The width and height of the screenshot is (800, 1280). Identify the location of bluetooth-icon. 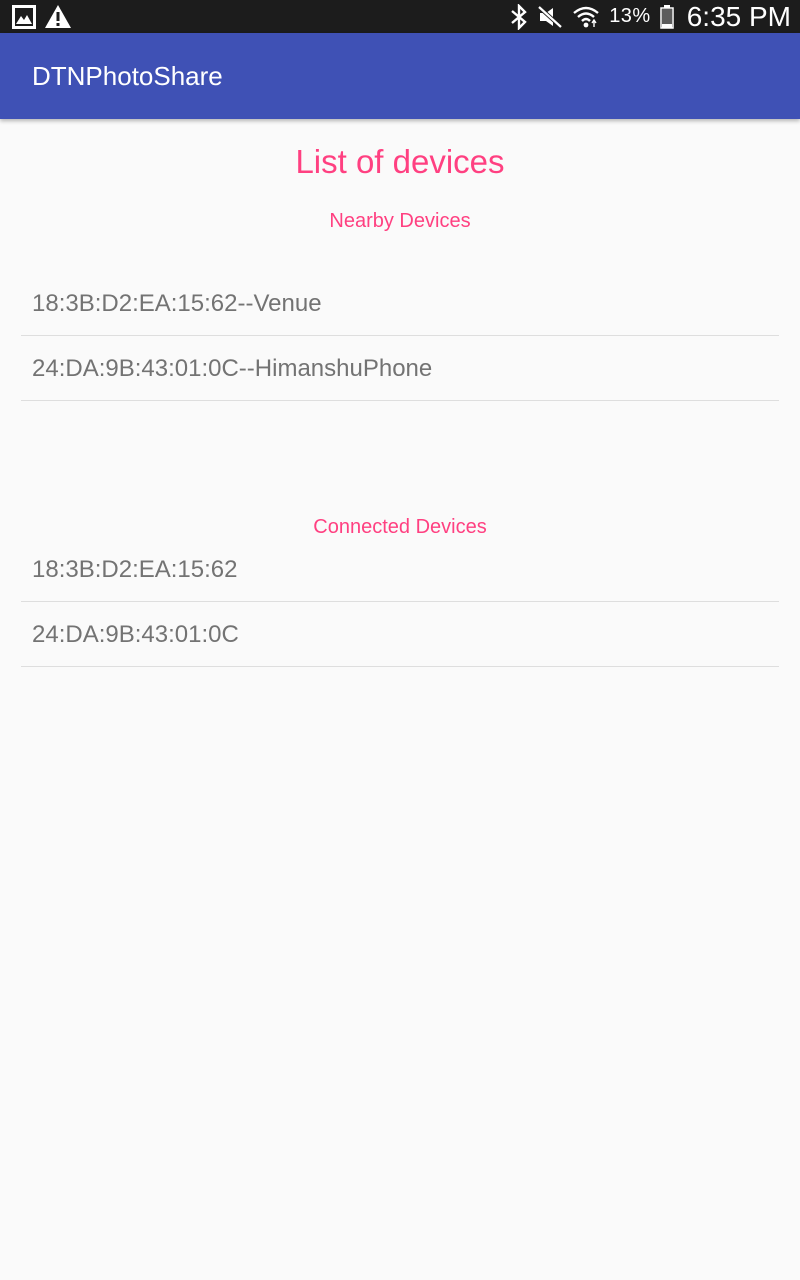
(519, 16).